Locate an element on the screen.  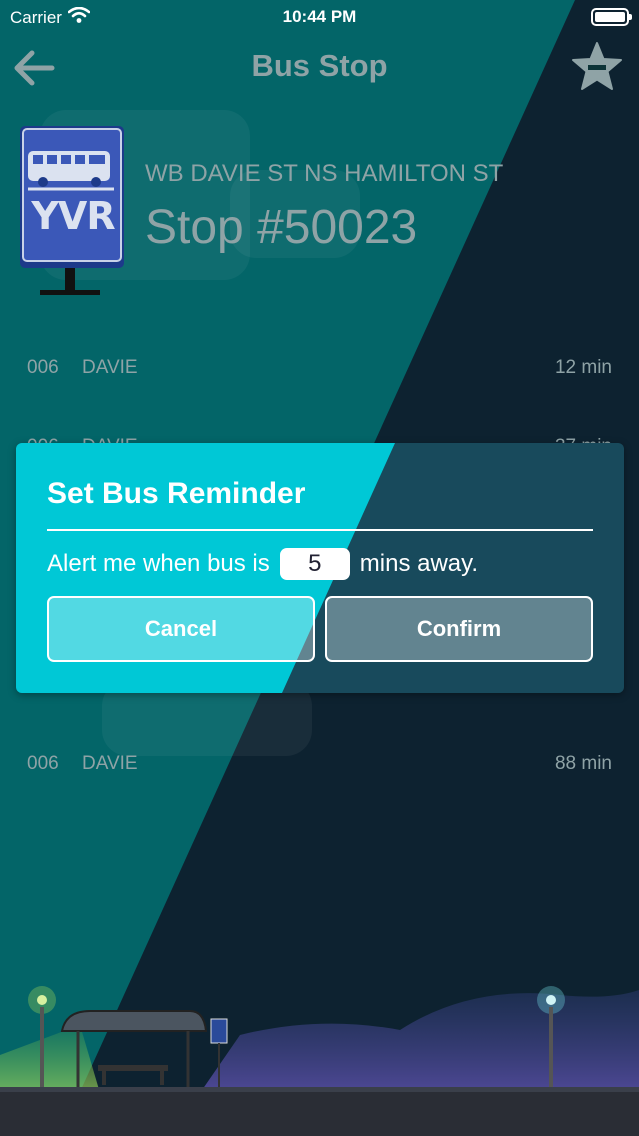
stop-street: WB DAVIE ST NS HAMILTON ST is located at coordinates (324, 173).